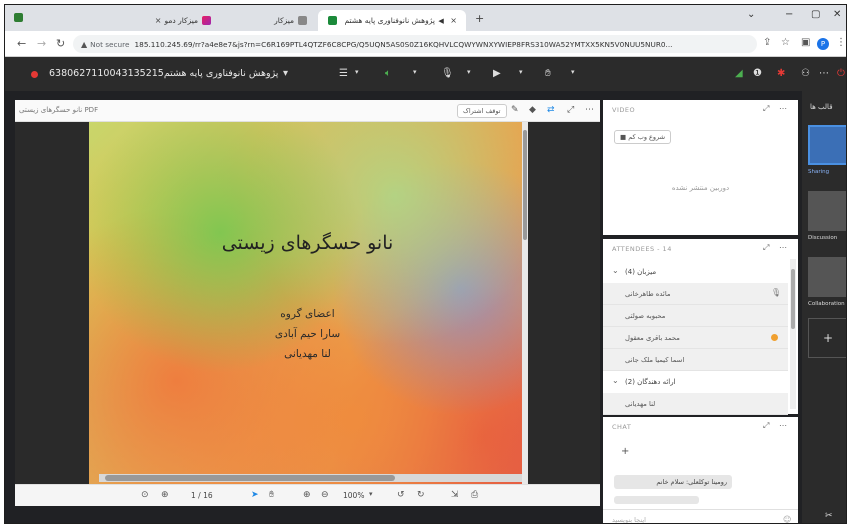 This screenshot has width=851, height=527. What do you see at coordinates (700, 426) in the screenshot?
I see `chat-header: CHAT ⤢ ⋯` at bounding box center [700, 426].